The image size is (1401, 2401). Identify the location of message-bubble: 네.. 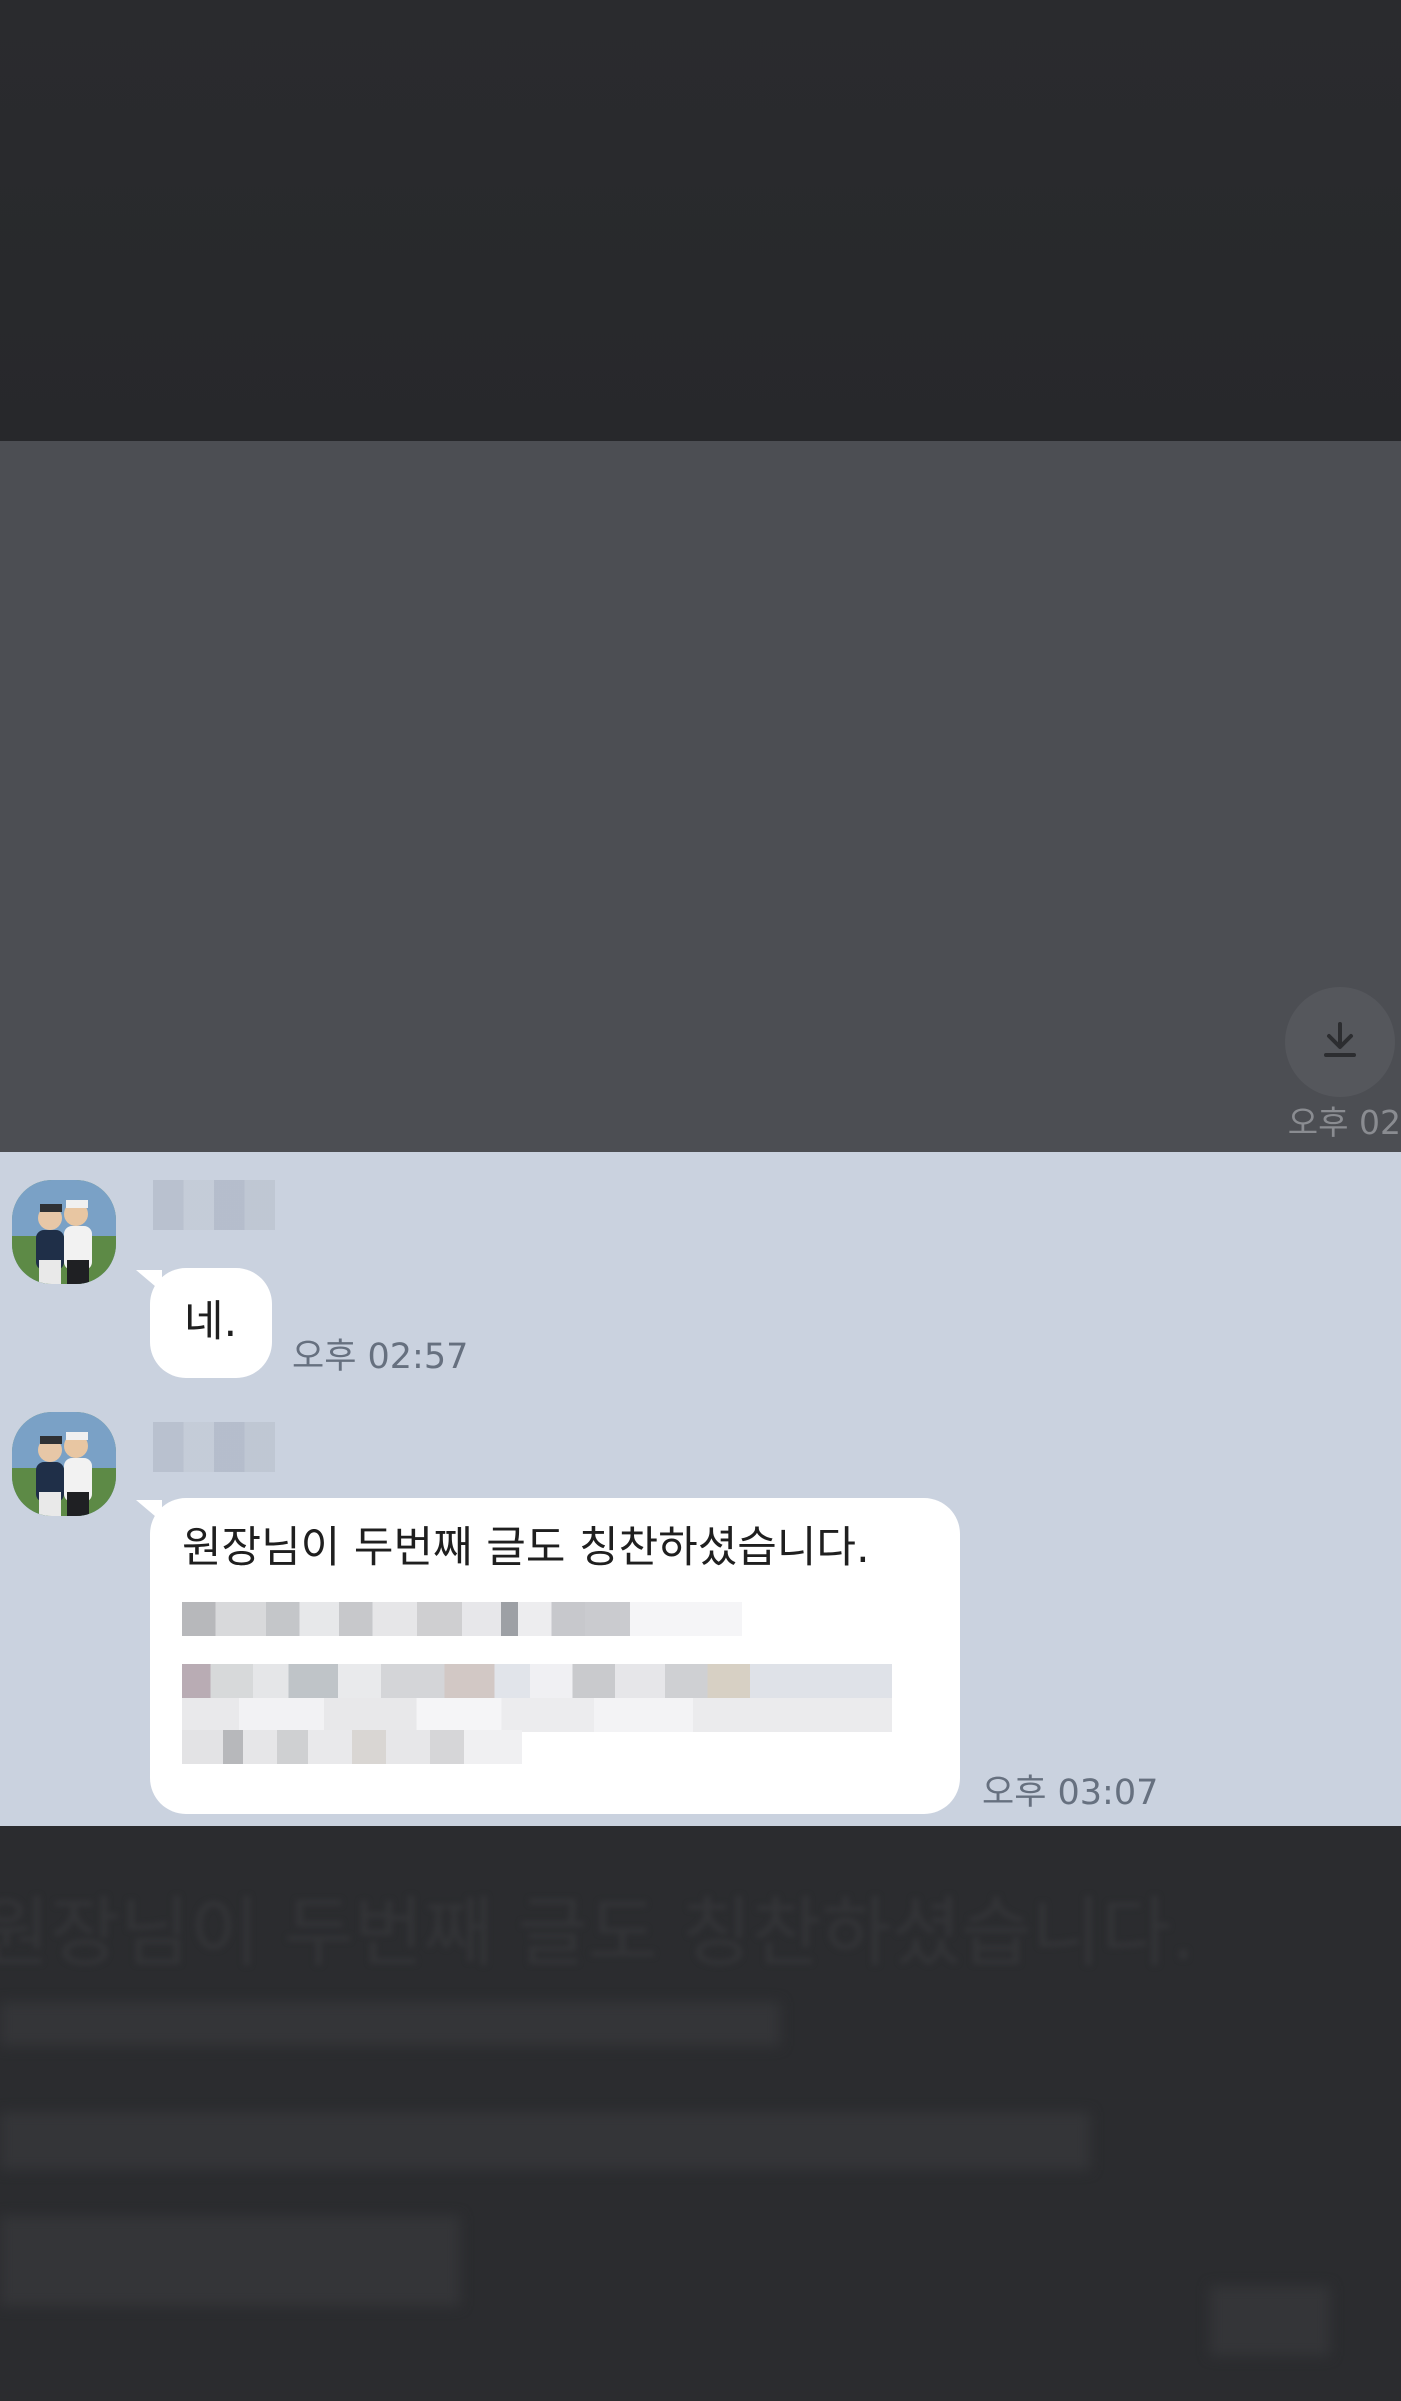
(211, 1323).